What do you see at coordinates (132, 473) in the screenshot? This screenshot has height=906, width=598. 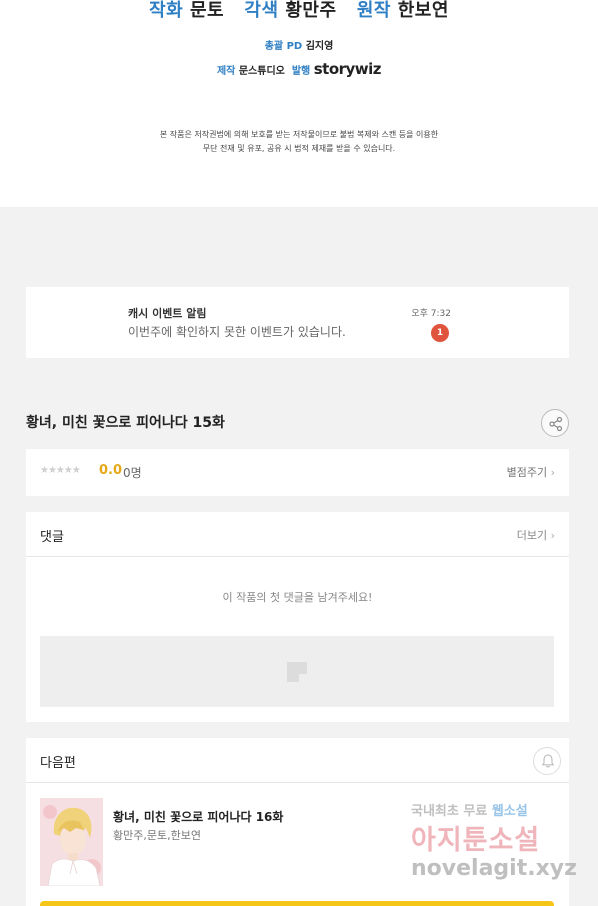 I see `rating-count: 0명` at bounding box center [132, 473].